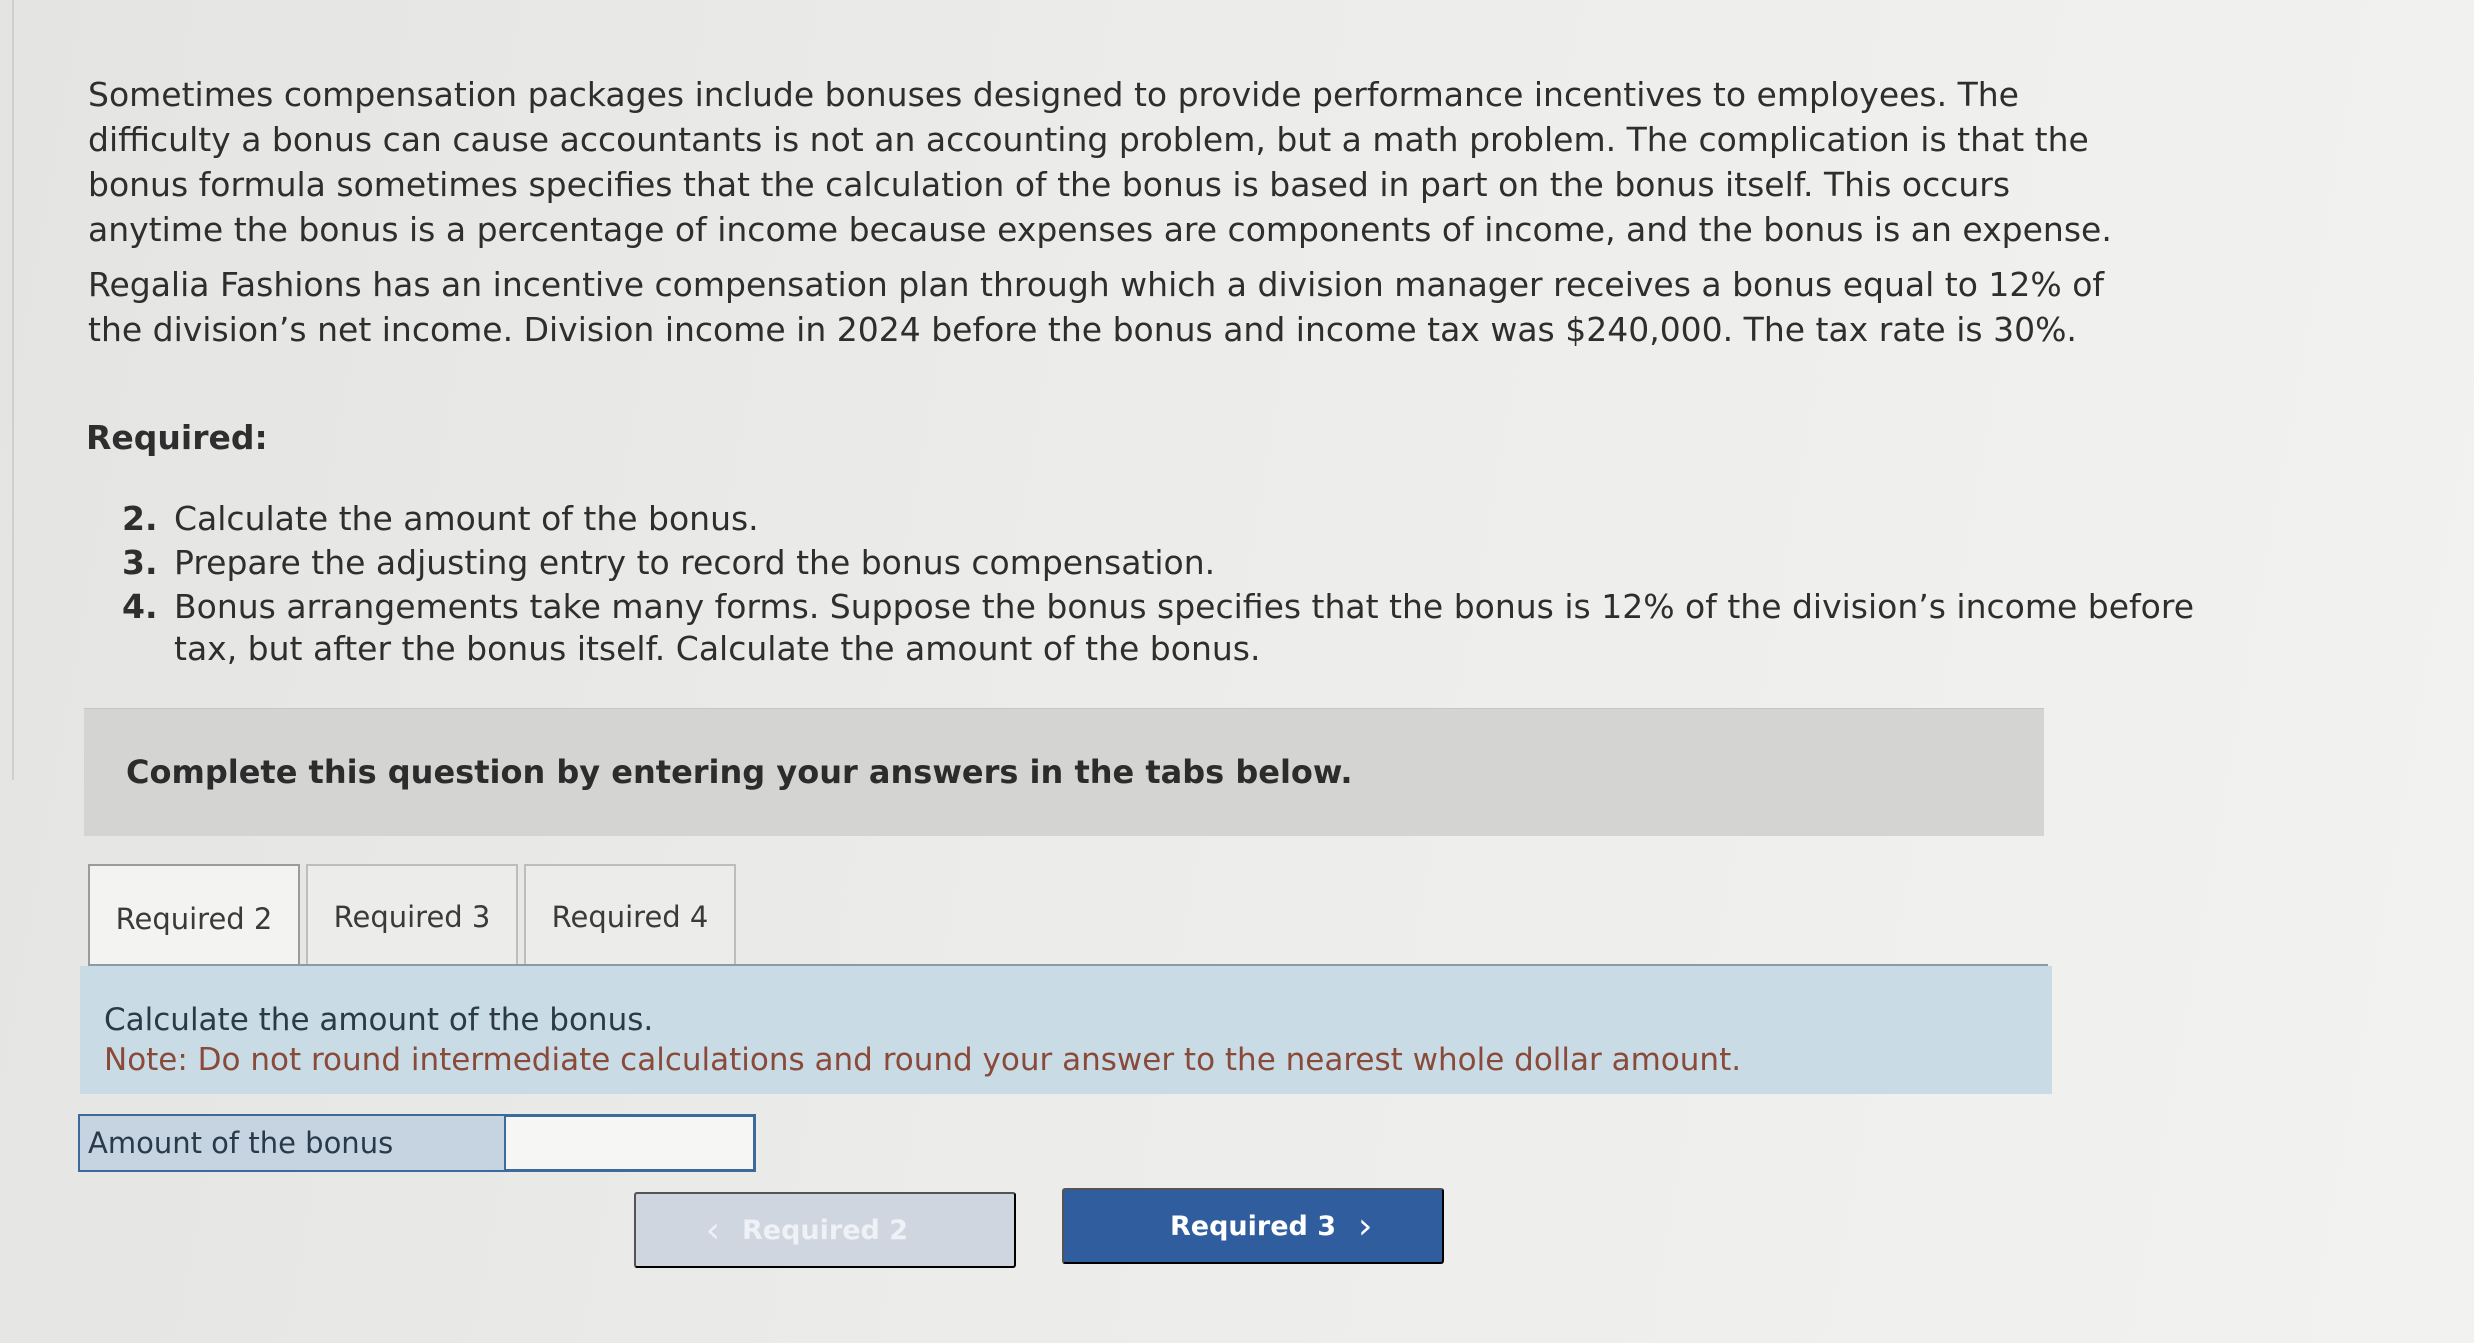  What do you see at coordinates (1365, 1226) in the screenshot?
I see `chevron-right-icon: ›` at bounding box center [1365, 1226].